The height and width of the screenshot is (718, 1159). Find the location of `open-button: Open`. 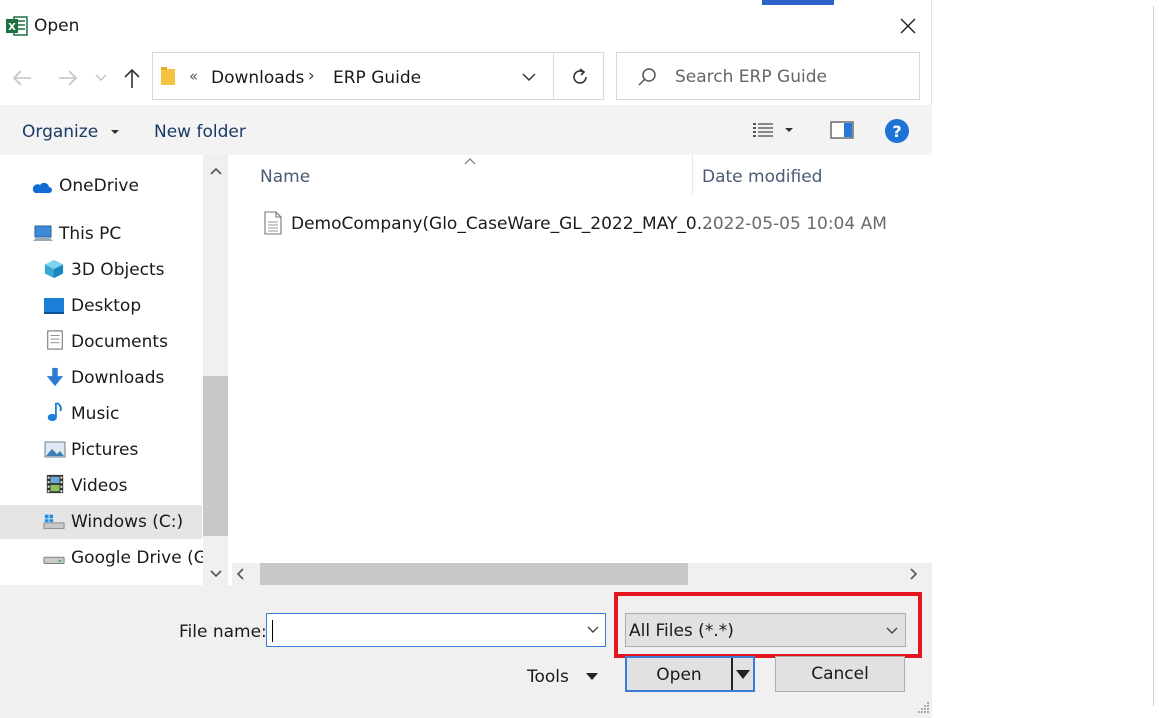

open-button: Open is located at coordinates (690, 674).